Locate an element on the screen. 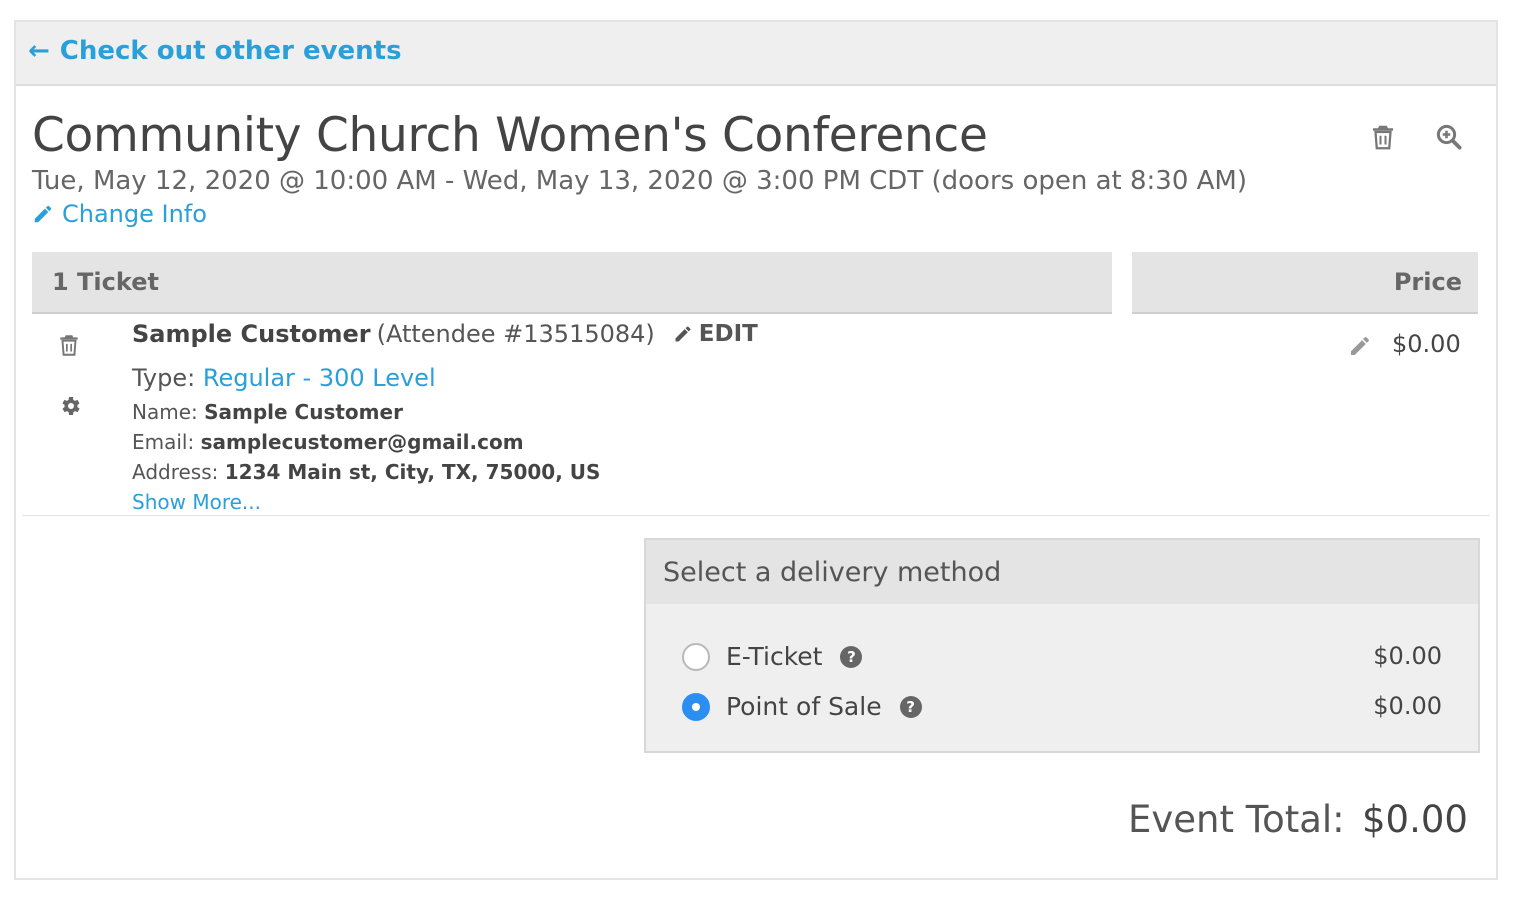 This screenshot has width=1518, height=898. change-info-link: Change Info is located at coordinates (119, 214).